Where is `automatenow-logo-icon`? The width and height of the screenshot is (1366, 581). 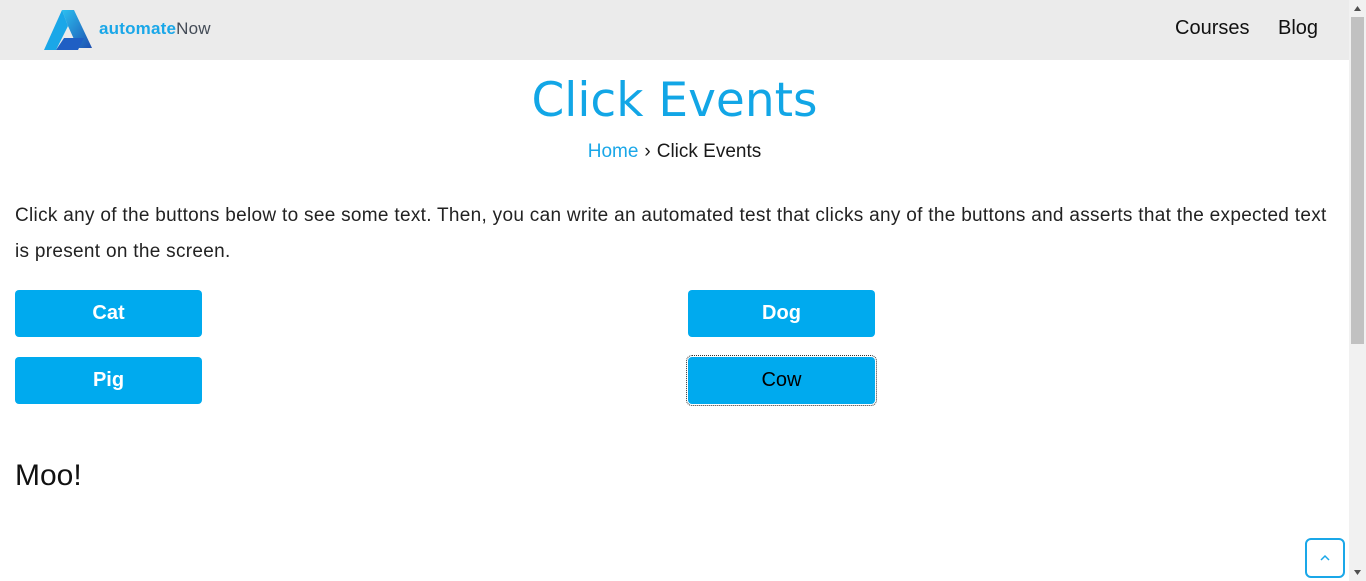
automatenow-logo-icon is located at coordinates (68, 30).